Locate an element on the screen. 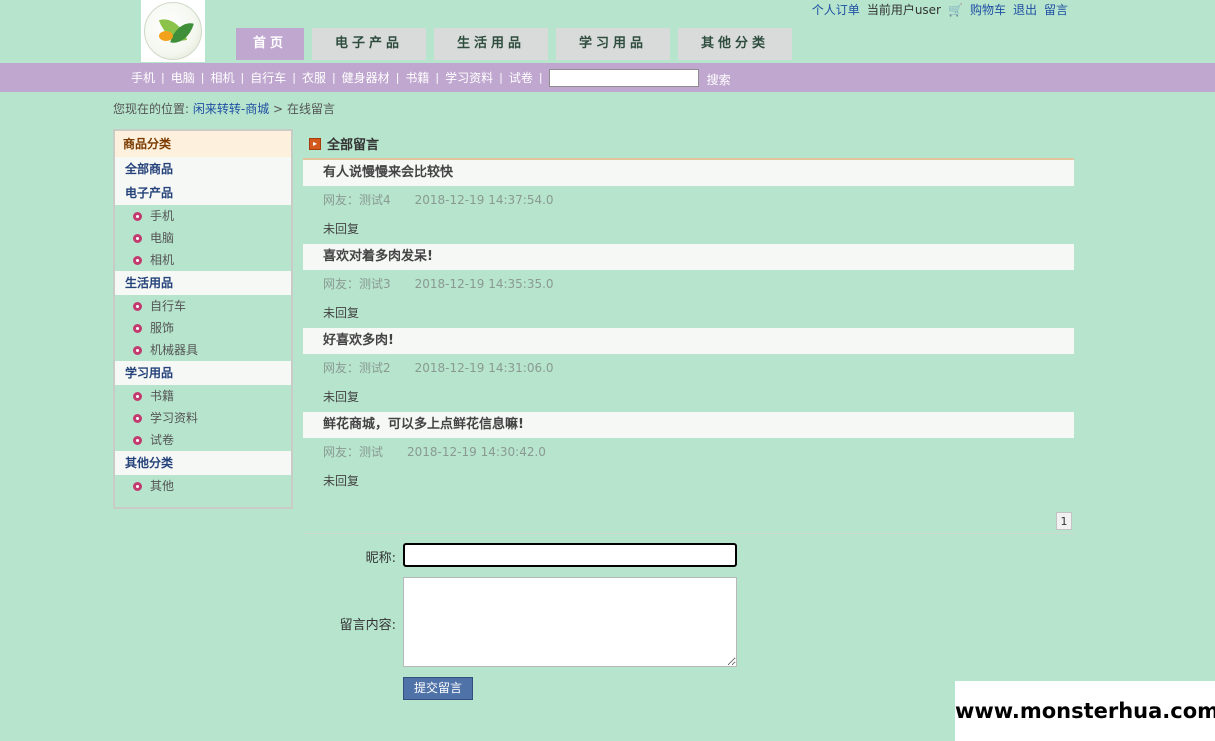 This screenshot has height=741, width=1215. divider is located at coordinates (688, 533).